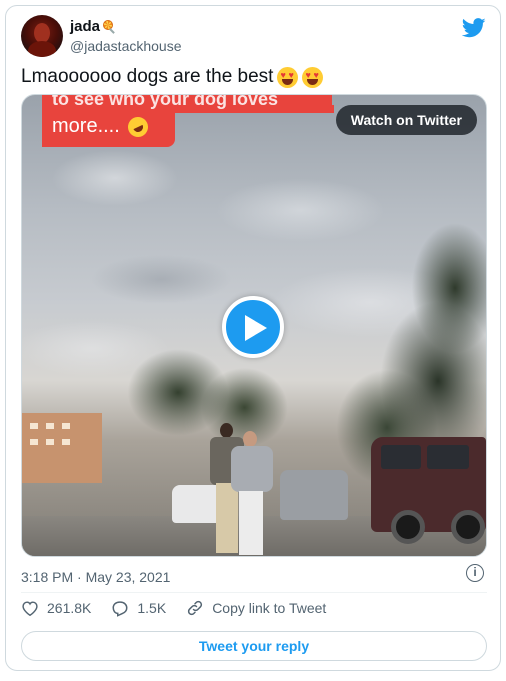  Describe the element at coordinates (475, 573) in the screenshot. I see `info-icon: i` at that location.